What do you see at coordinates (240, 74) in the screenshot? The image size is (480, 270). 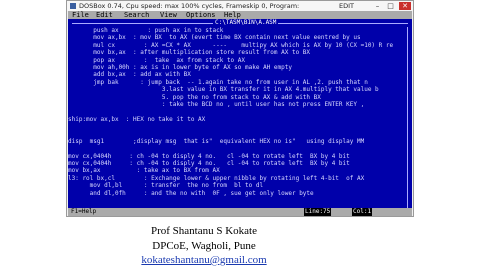 I see `code-line: add bx,ax : add ax with BX` at bounding box center [240, 74].